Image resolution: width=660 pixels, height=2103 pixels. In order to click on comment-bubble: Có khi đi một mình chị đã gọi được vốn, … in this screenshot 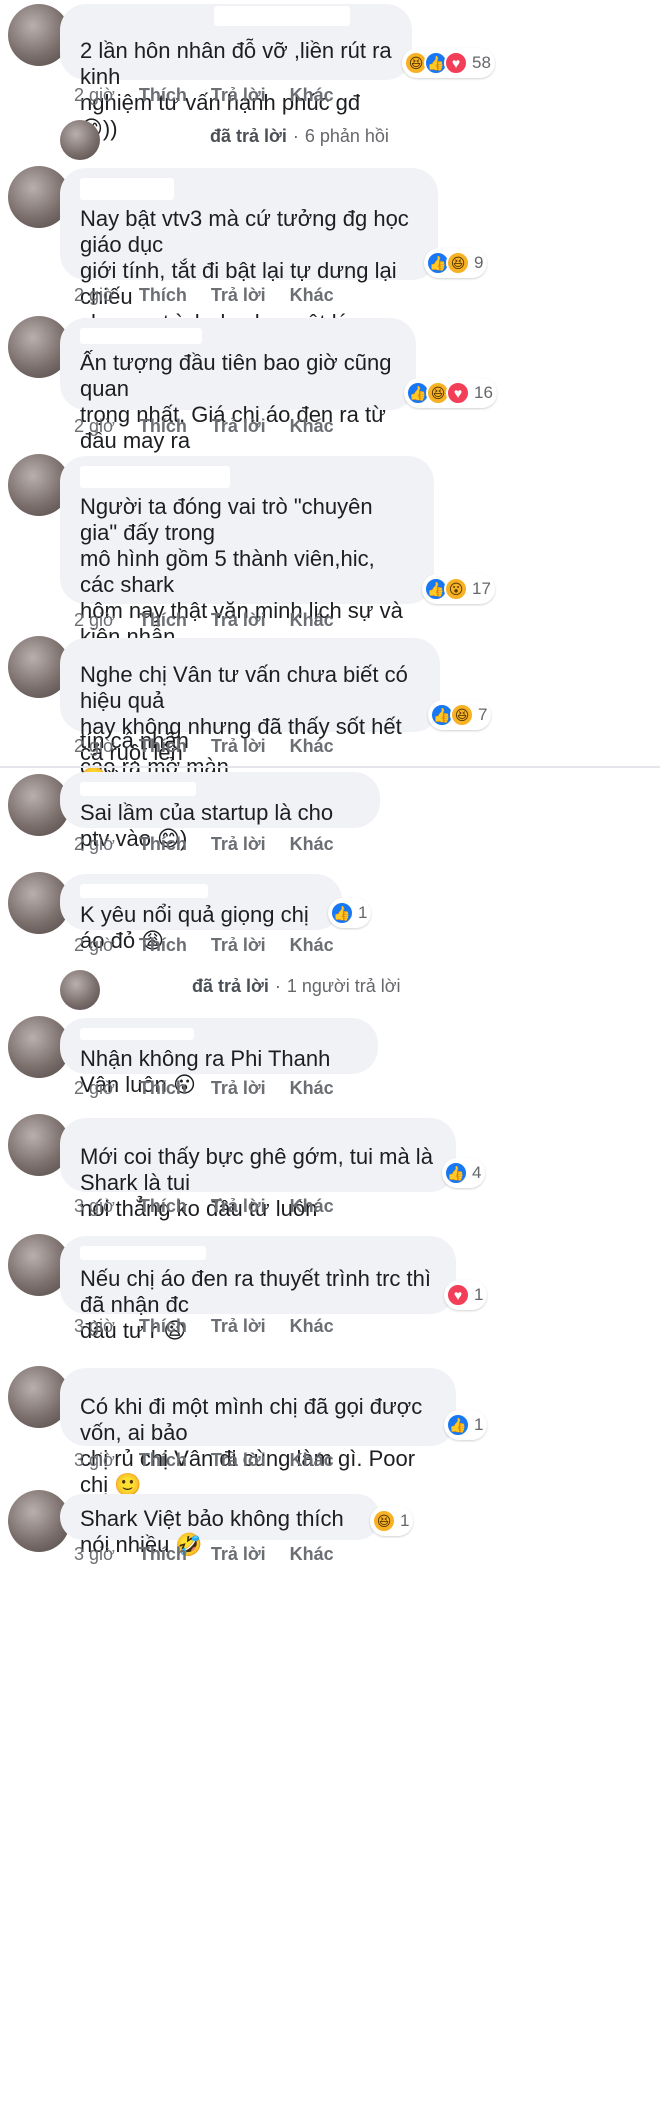, I will do `click(258, 1432)`.